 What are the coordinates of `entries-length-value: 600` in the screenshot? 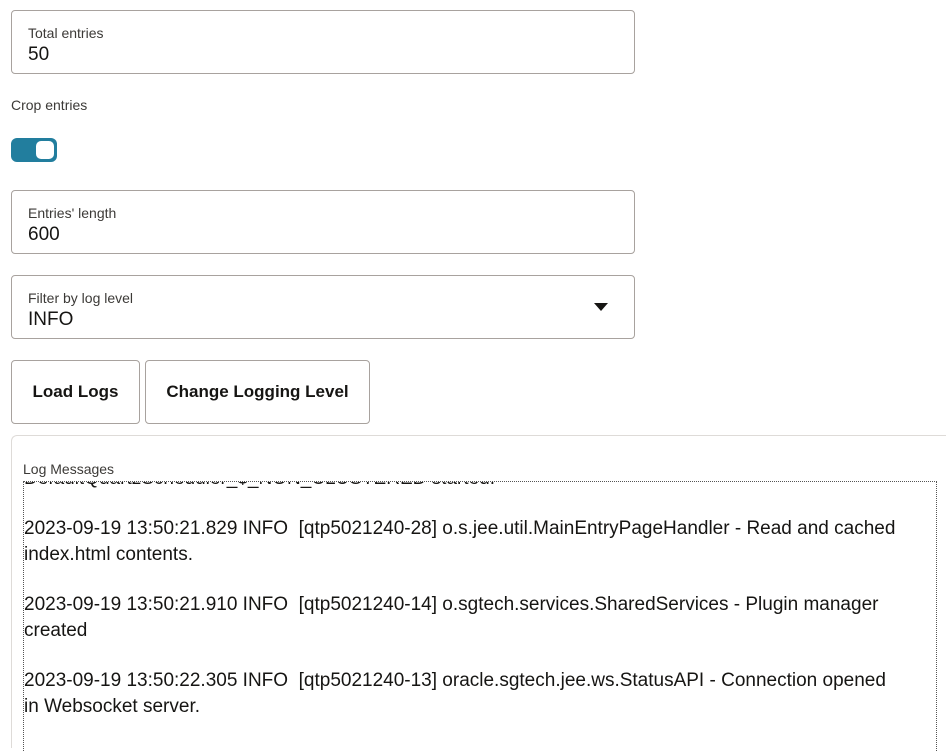 It's located at (44, 235).